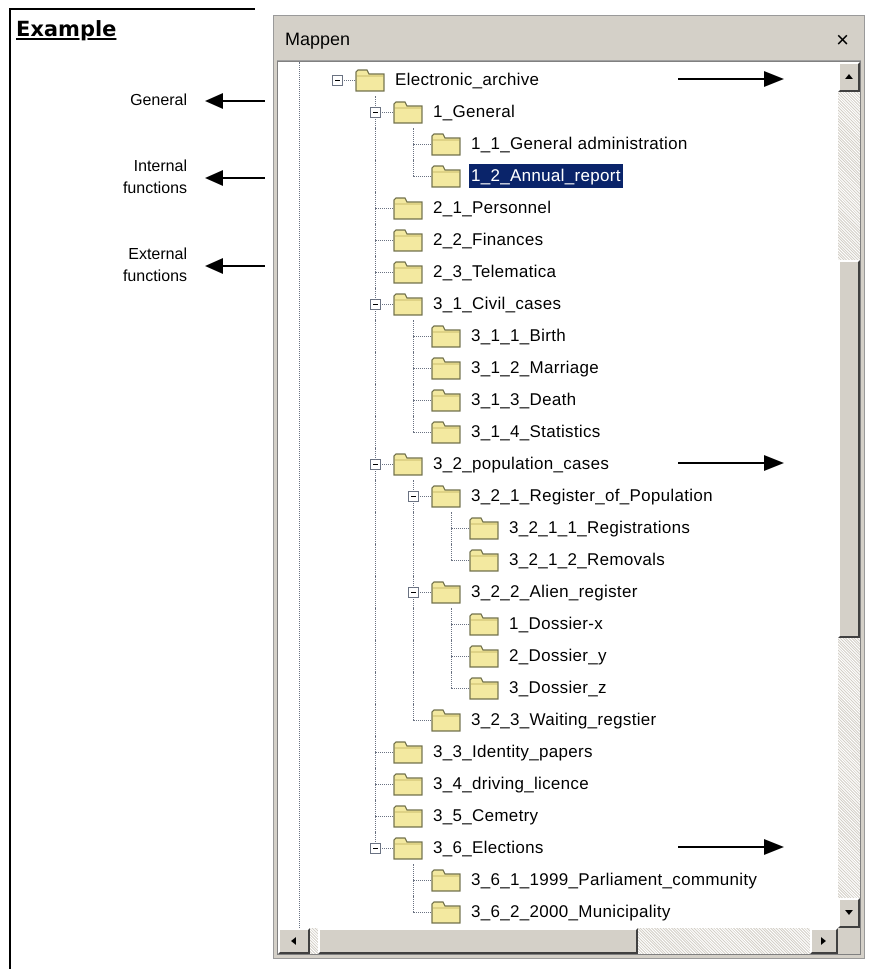 This screenshot has width=875, height=969. I want to click on annotation-label: Internal functions, so click(154, 177).